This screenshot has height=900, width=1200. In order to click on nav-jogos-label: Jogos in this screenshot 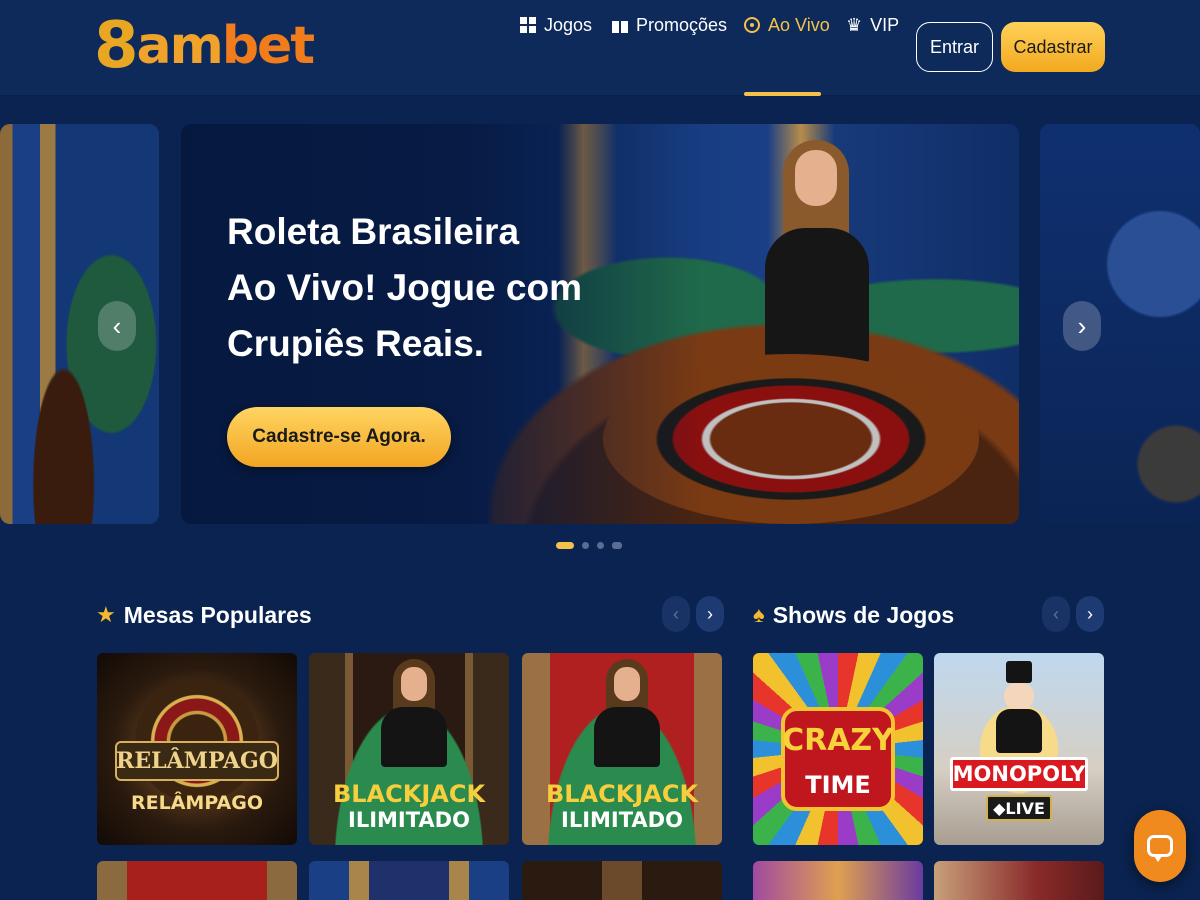, I will do `click(568, 24)`.